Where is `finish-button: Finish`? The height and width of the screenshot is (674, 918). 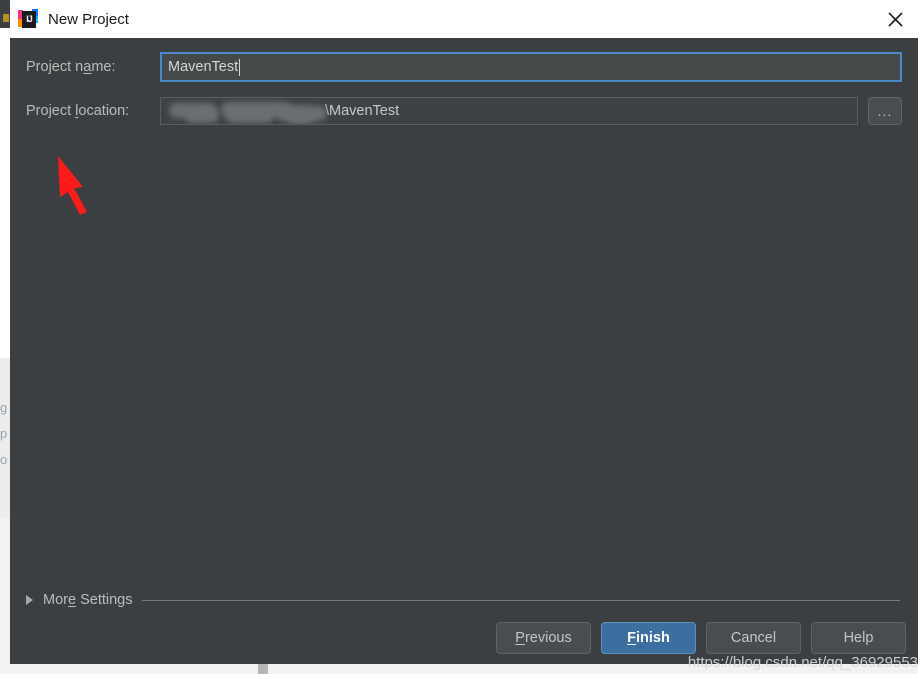 finish-button: Finish is located at coordinates (648, 638).